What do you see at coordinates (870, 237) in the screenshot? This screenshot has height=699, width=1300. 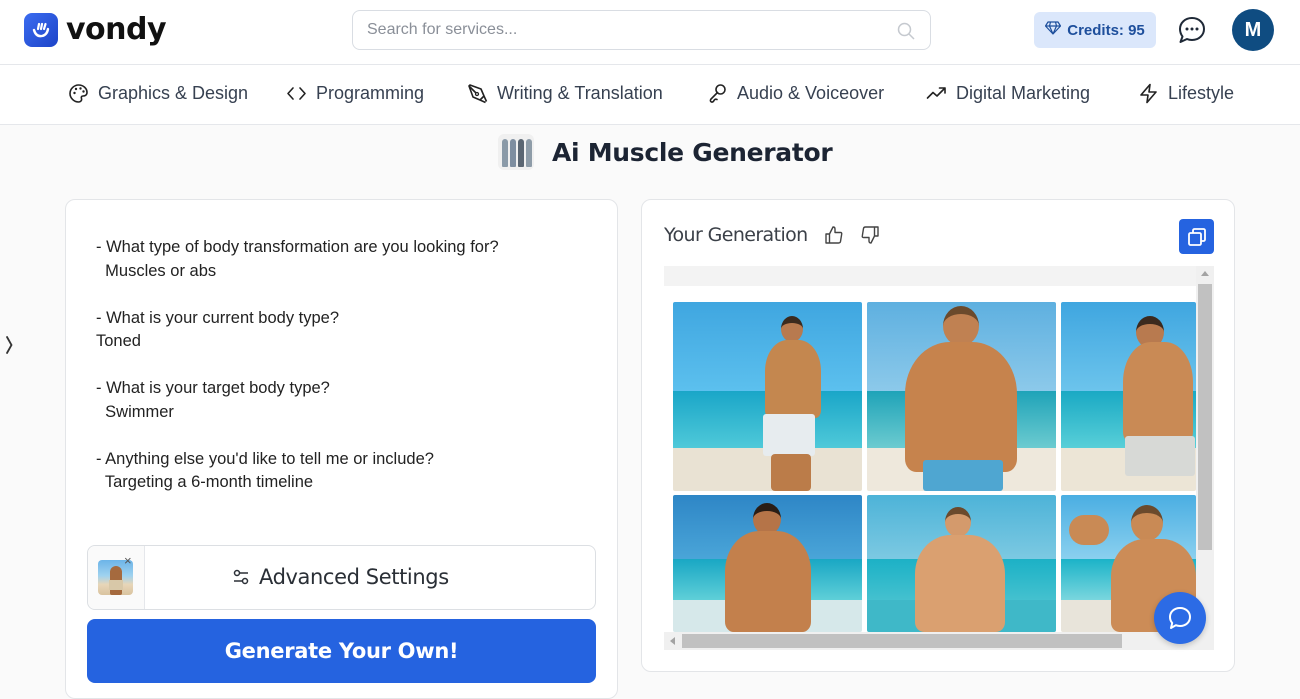 I see `thumbs-down-icon` at bounding box center [870, 237].